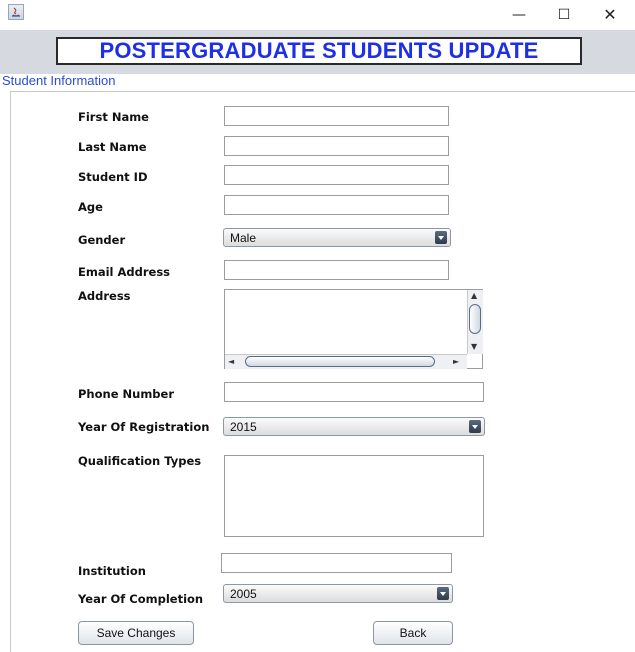  Describe the element at coordinates (144, 427) in the screenshot. I see `year-registration-label: Year Of Registration` at that location.